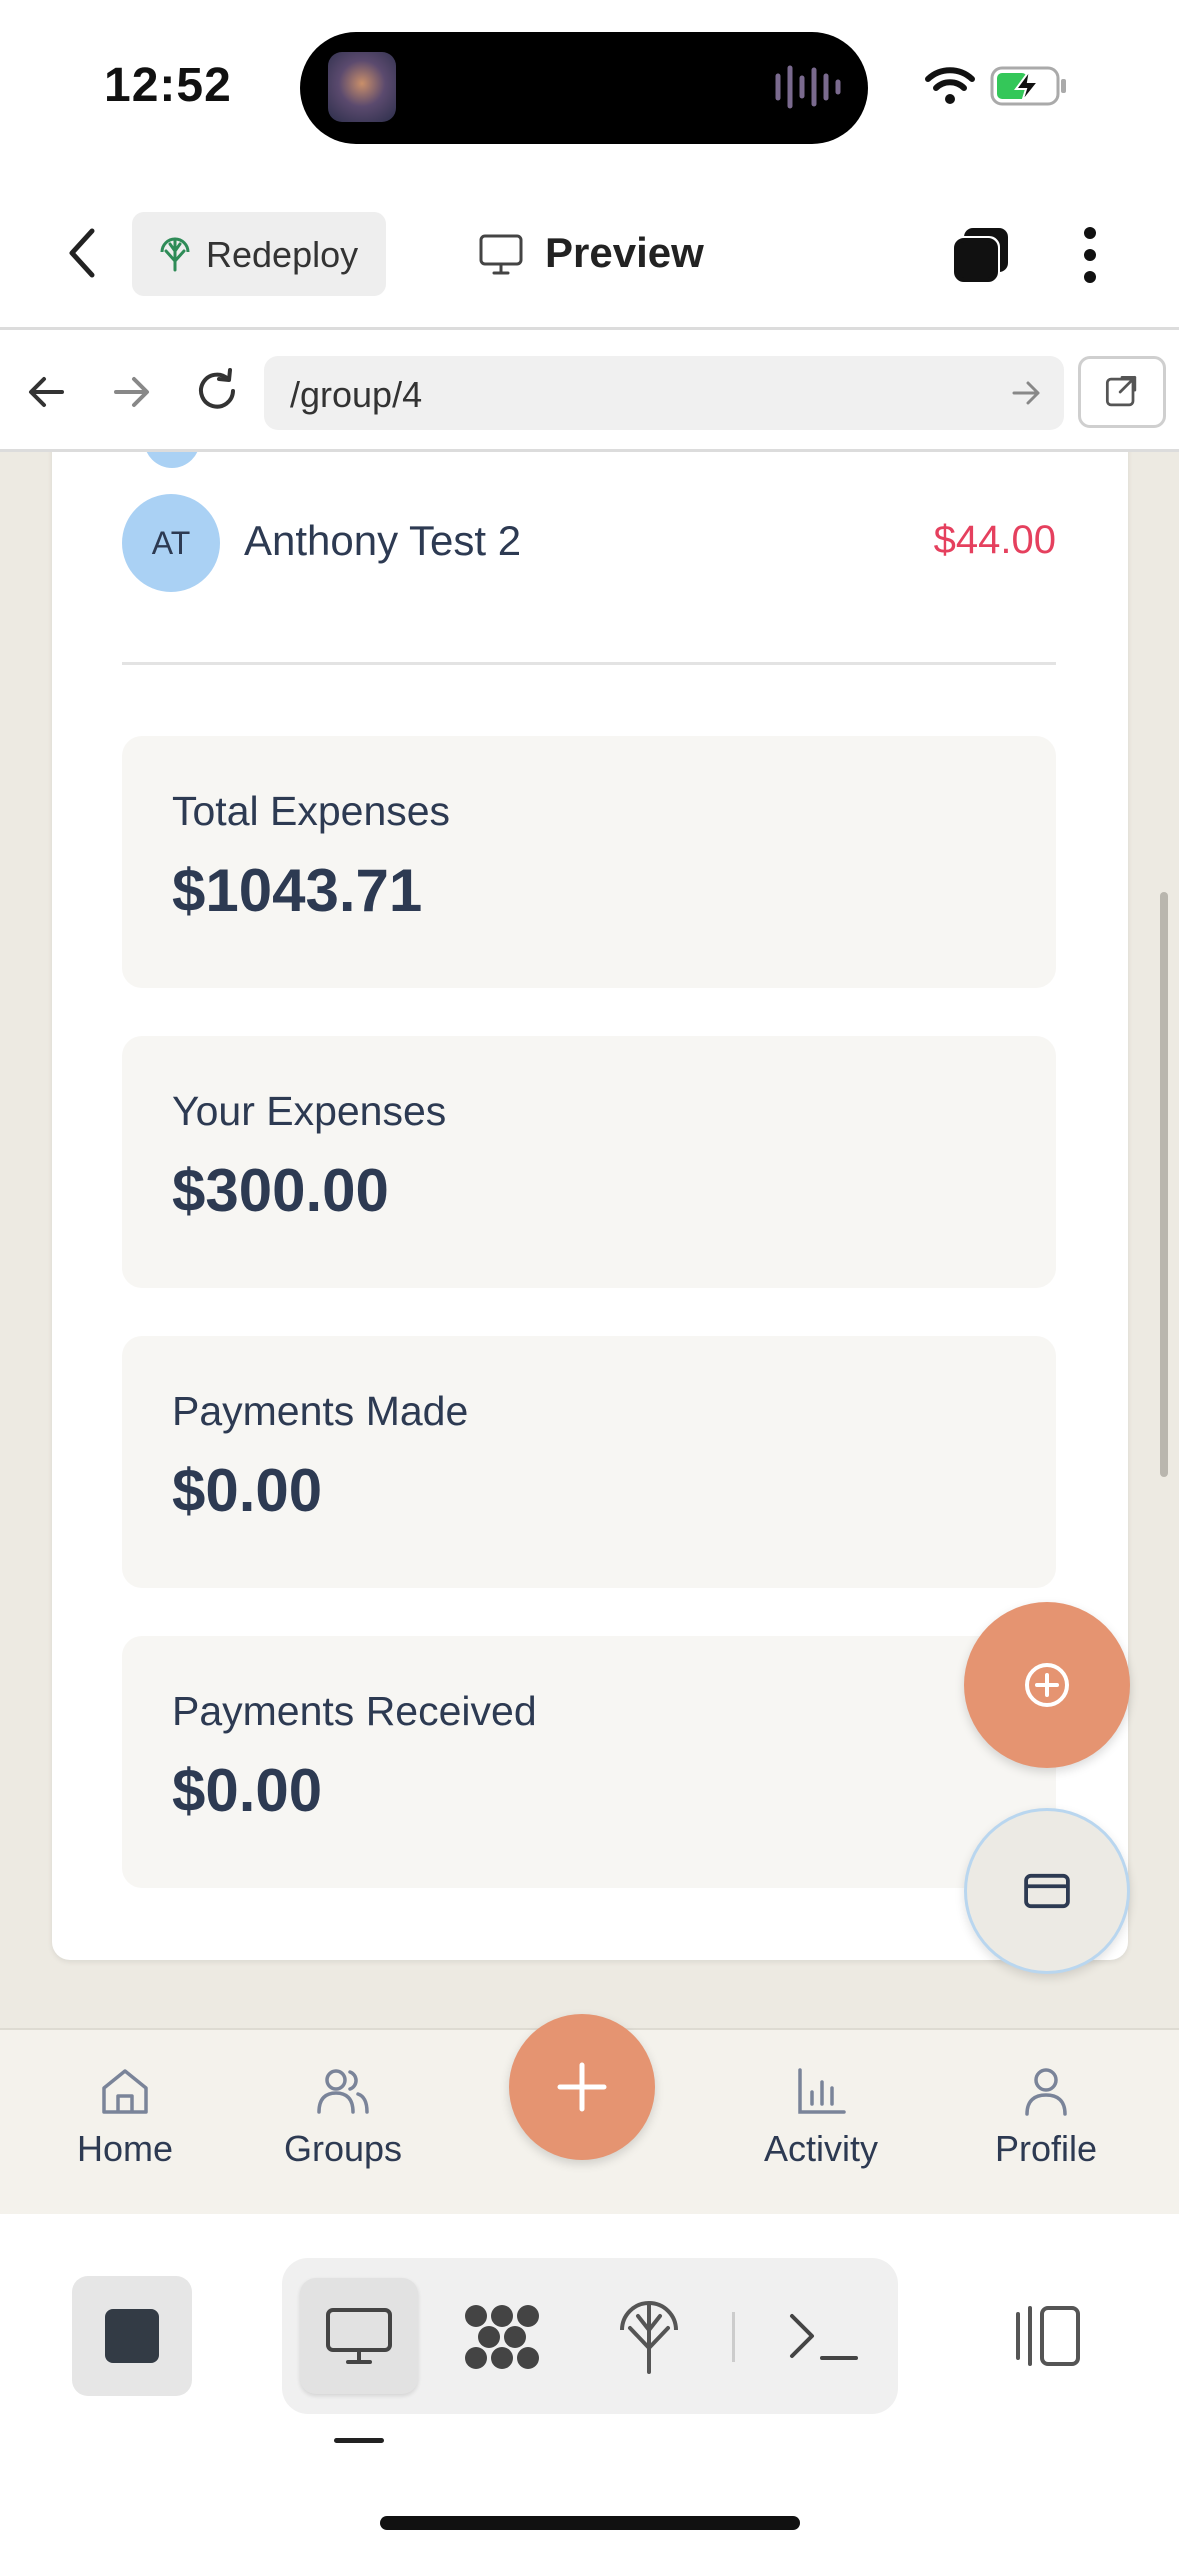  I want to click on plus-circle-icon, so click(1047, 1685).